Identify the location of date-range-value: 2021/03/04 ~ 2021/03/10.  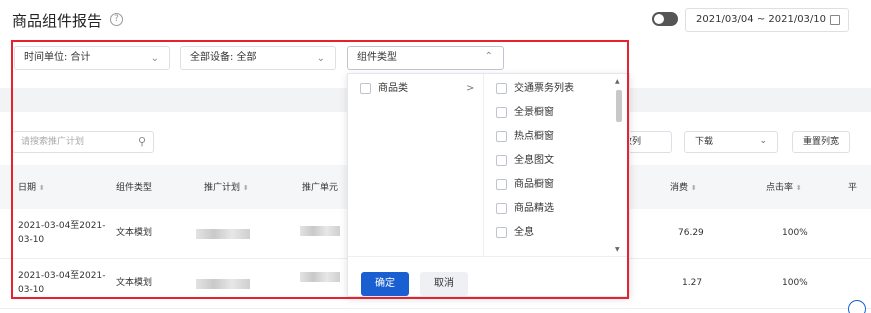
(761, 19).